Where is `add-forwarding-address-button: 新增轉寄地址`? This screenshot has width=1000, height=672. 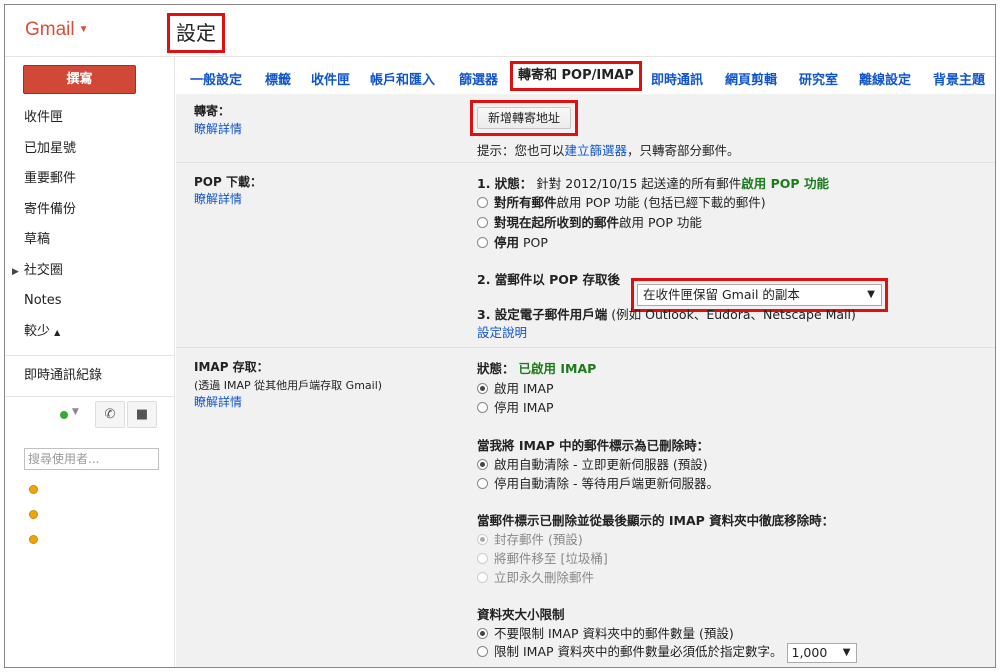
add-forwarding-address-button: 新增轉寄地址 is located at coordinates (524, 118).